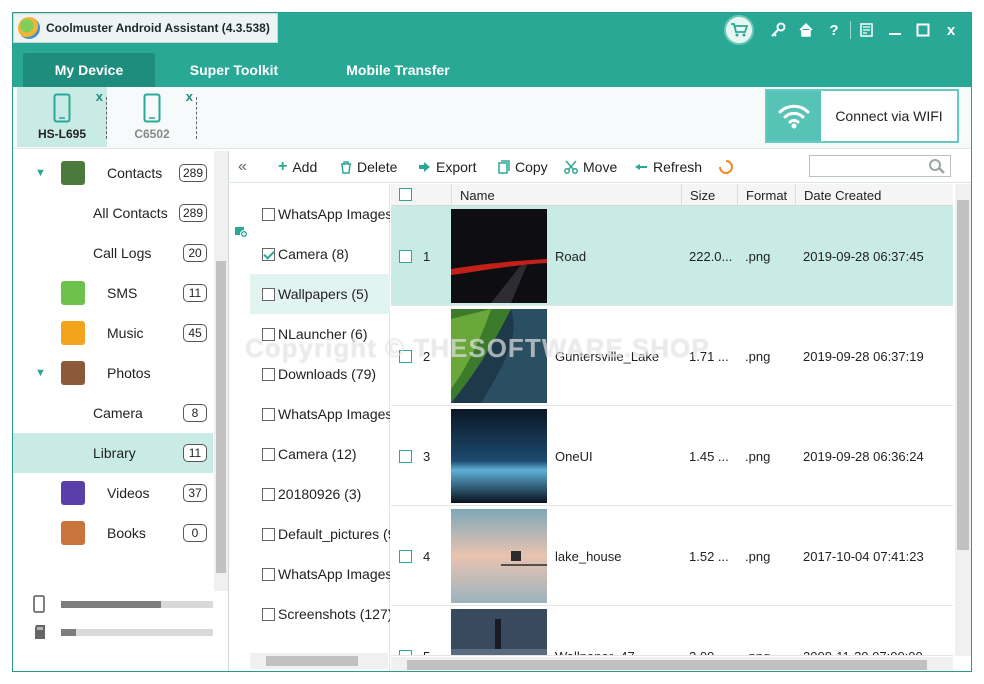 Image resolution: width=984 pixels, height=684 pixels. I want to click on add-button: + Add, so click(297, 167).